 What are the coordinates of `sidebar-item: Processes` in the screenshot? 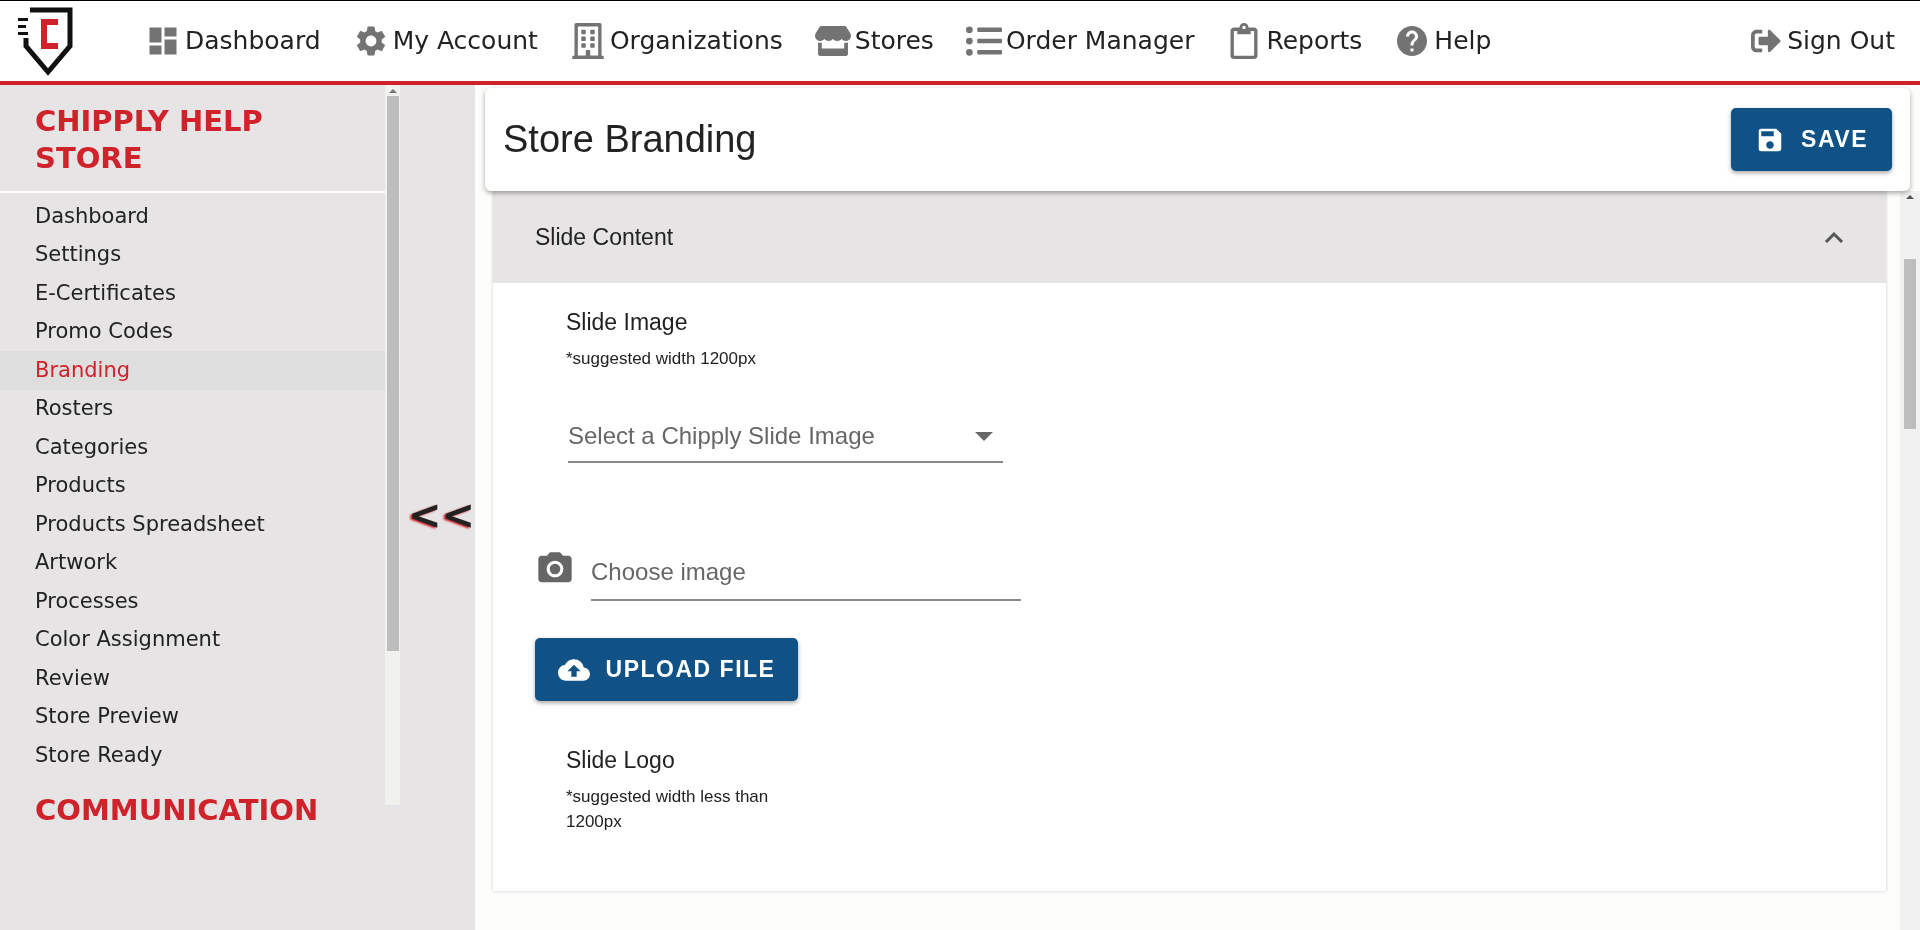 It's located at (193, 601).